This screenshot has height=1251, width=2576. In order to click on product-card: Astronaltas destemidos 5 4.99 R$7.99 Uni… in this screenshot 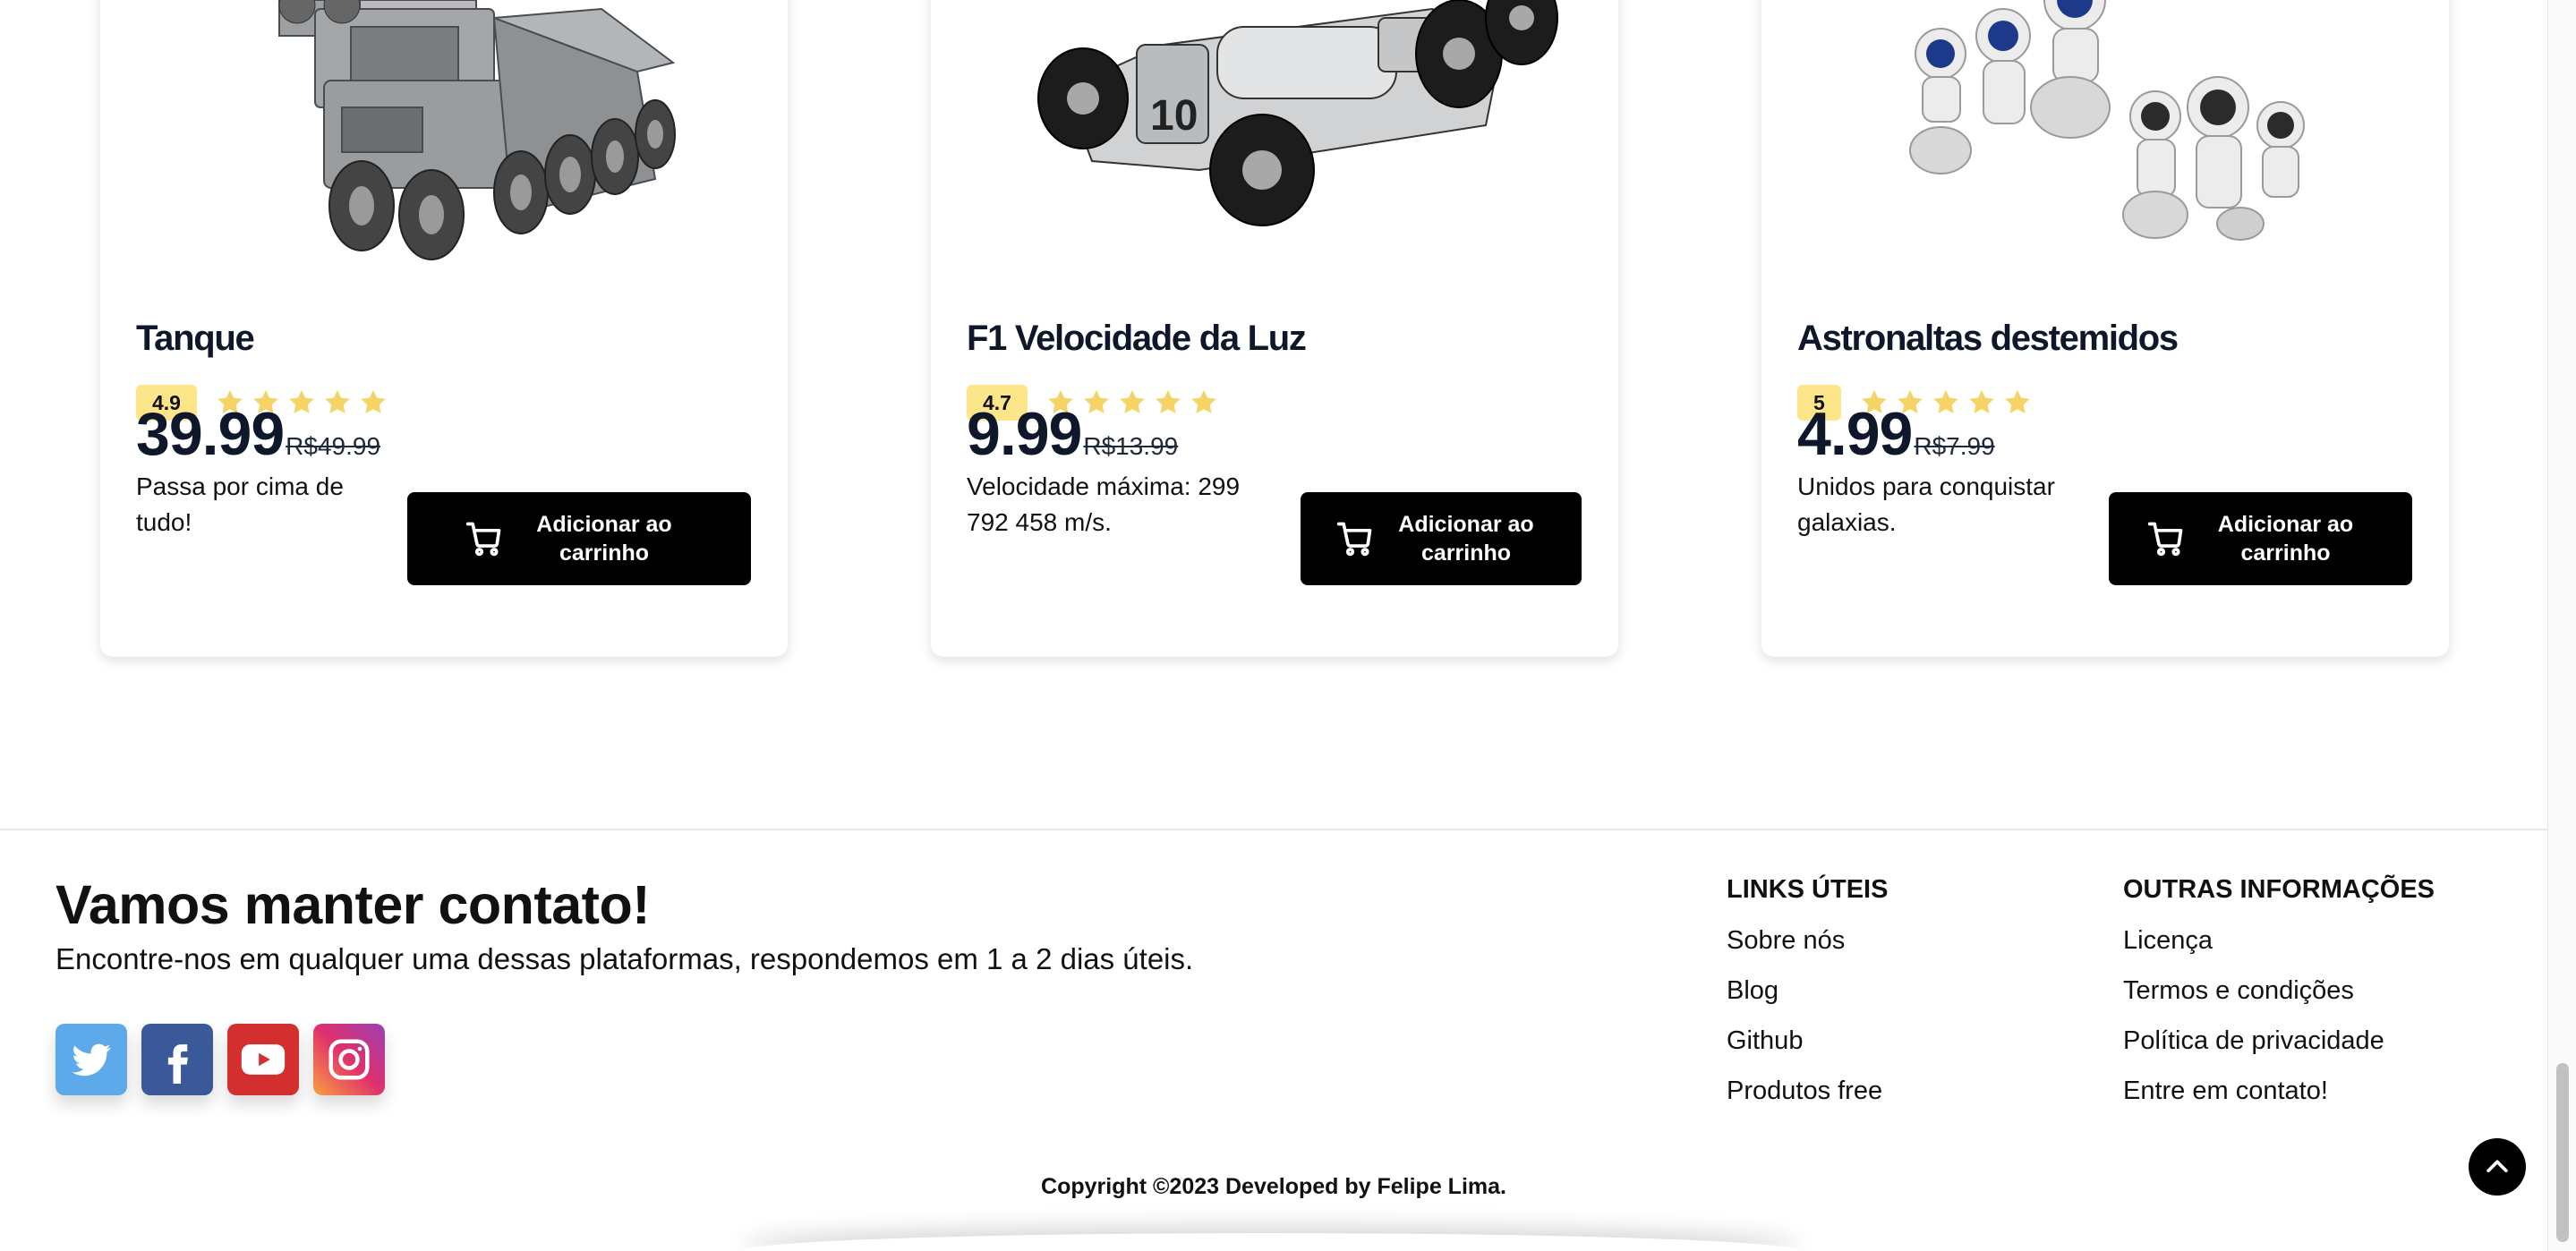, I will do `click(2105, 328)`.